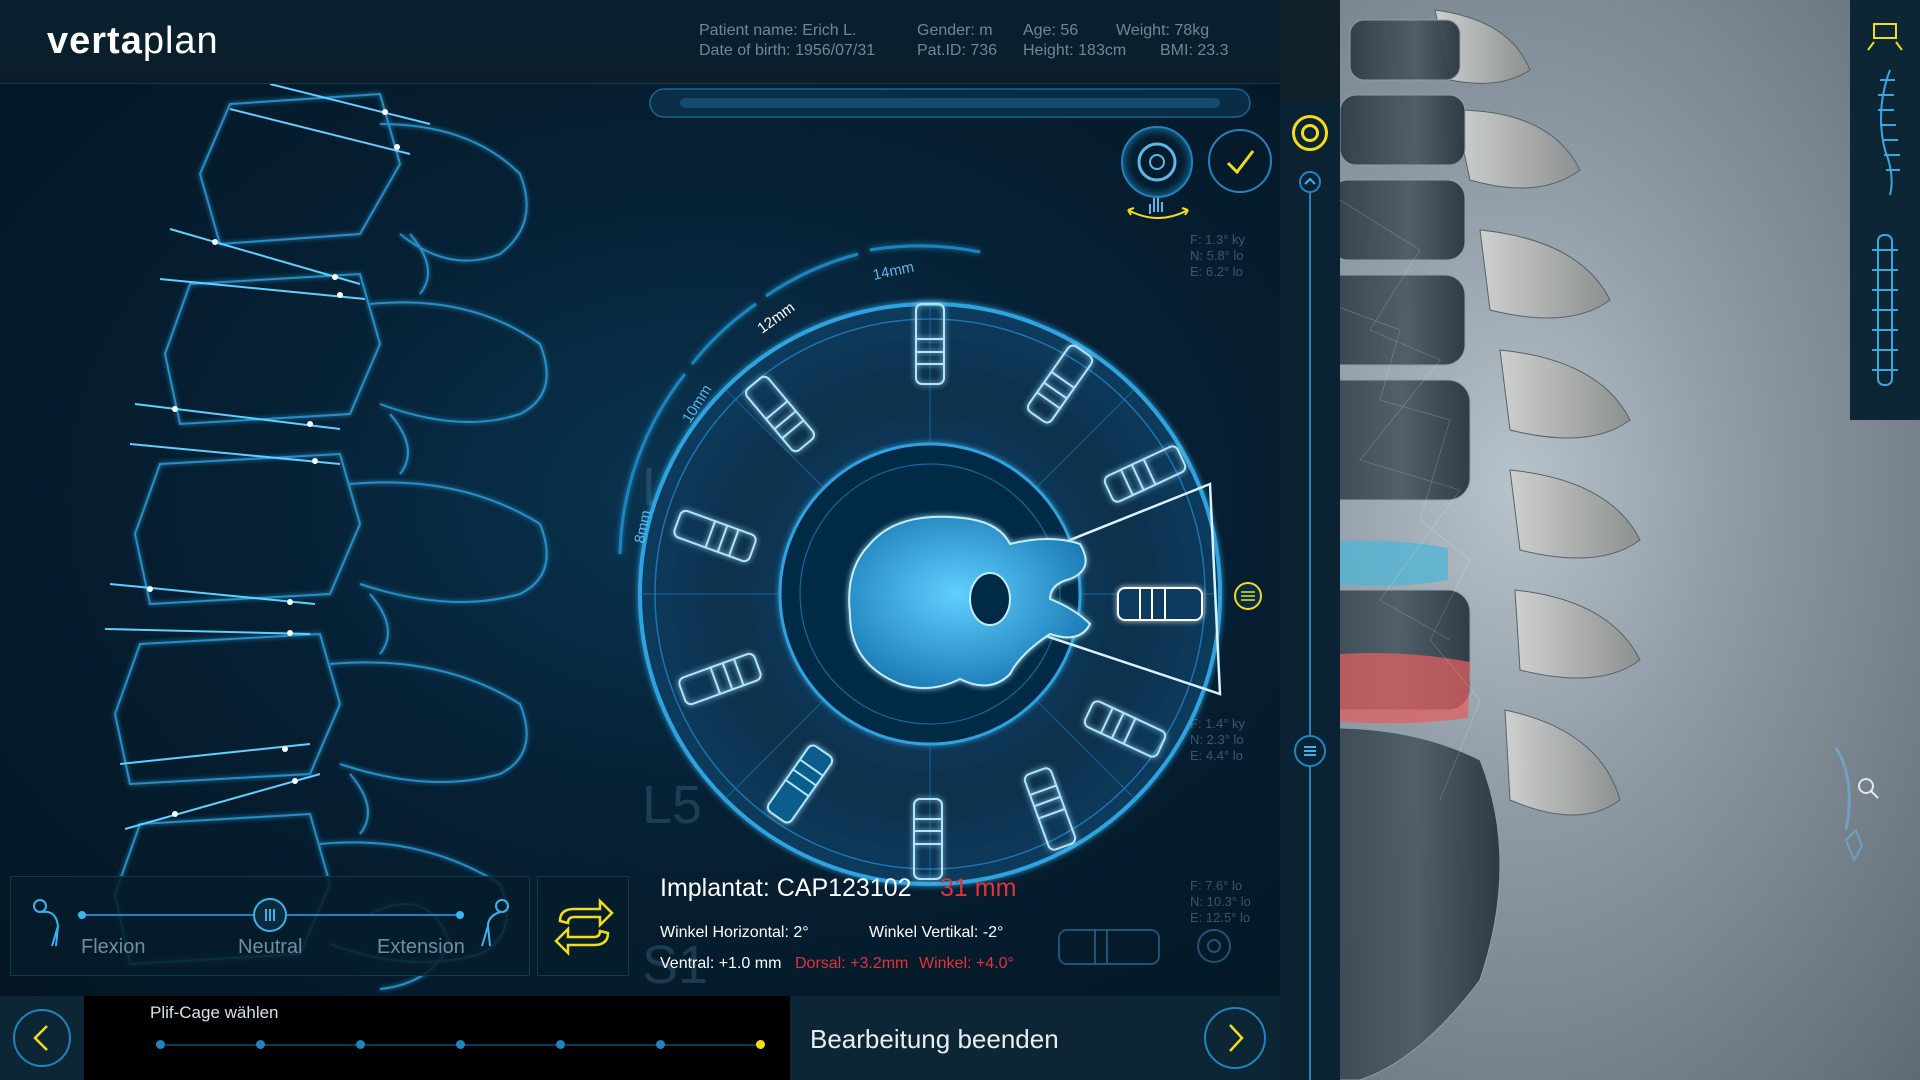  I want to click on confirm-button, so click(1240, 161).